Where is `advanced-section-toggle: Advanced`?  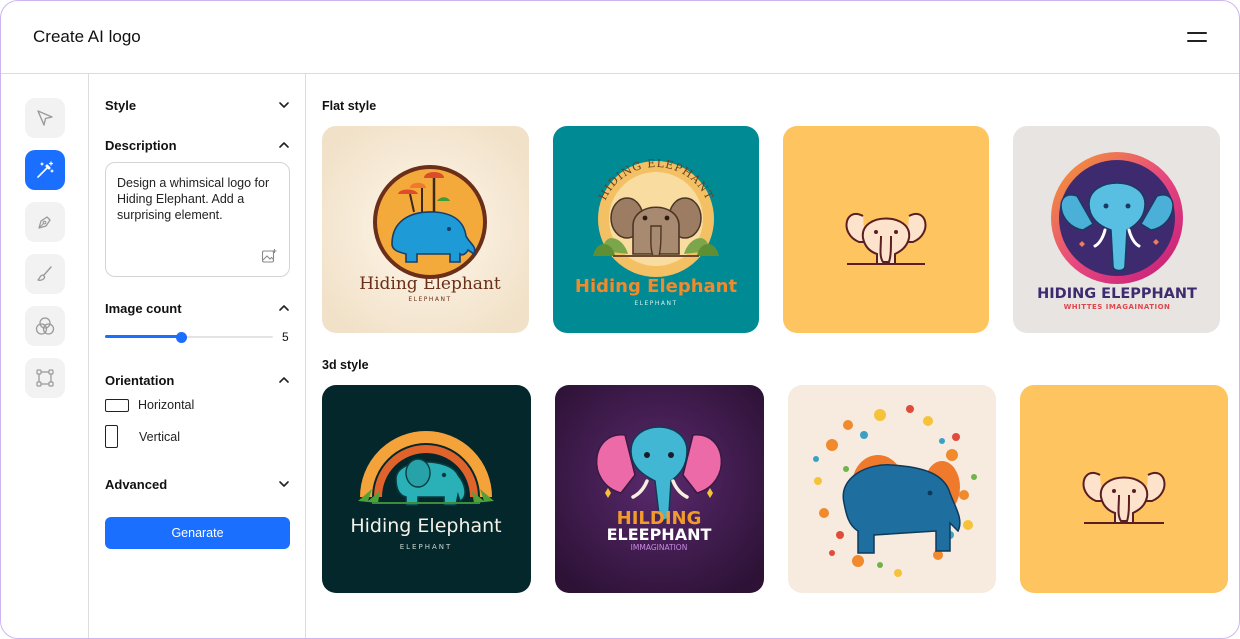
advanced-section-toggle: Advanced is located at coordinates (197, 484).